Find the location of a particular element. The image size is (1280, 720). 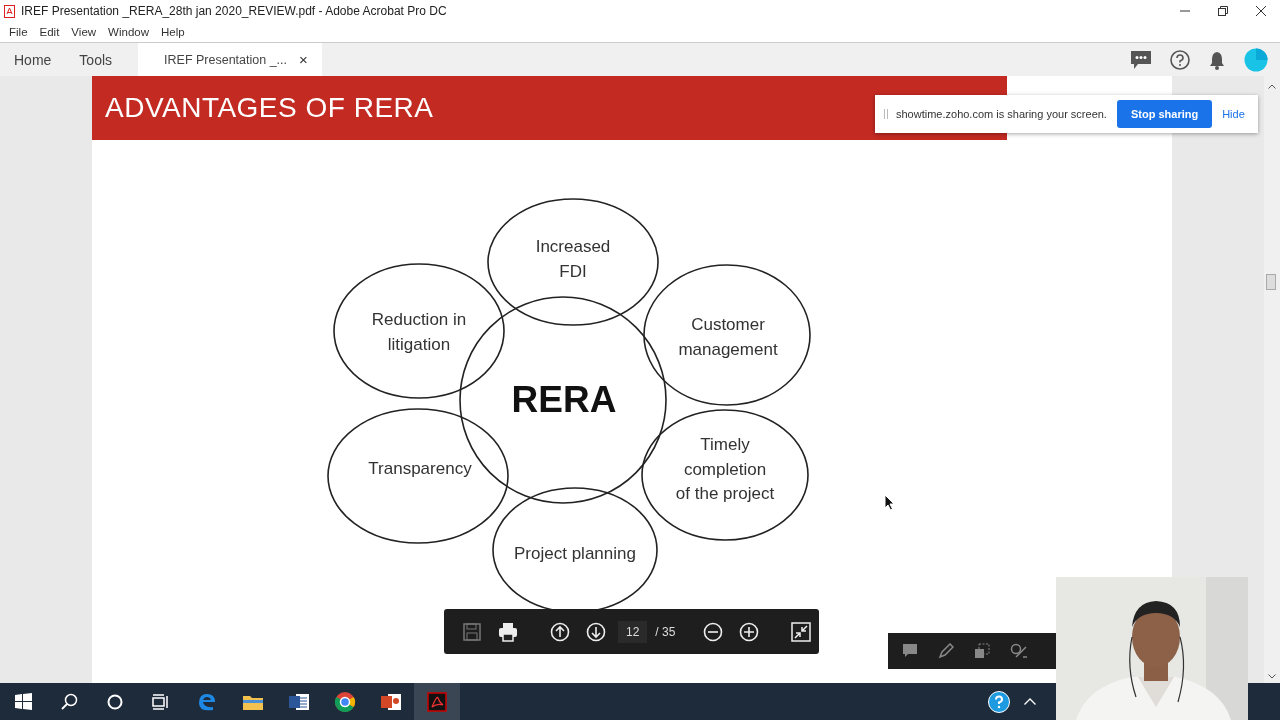

close-icon is located at coordinates (1261, 11).